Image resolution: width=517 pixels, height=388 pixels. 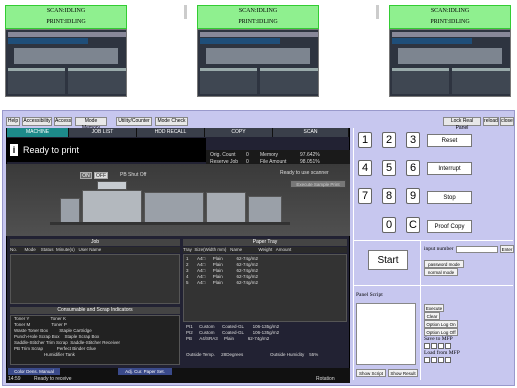 What do you see at coordinates (265, 242) in the screenshot?
I see `paper-tray-header: Paper Tray` at bounding box center [265, 242].